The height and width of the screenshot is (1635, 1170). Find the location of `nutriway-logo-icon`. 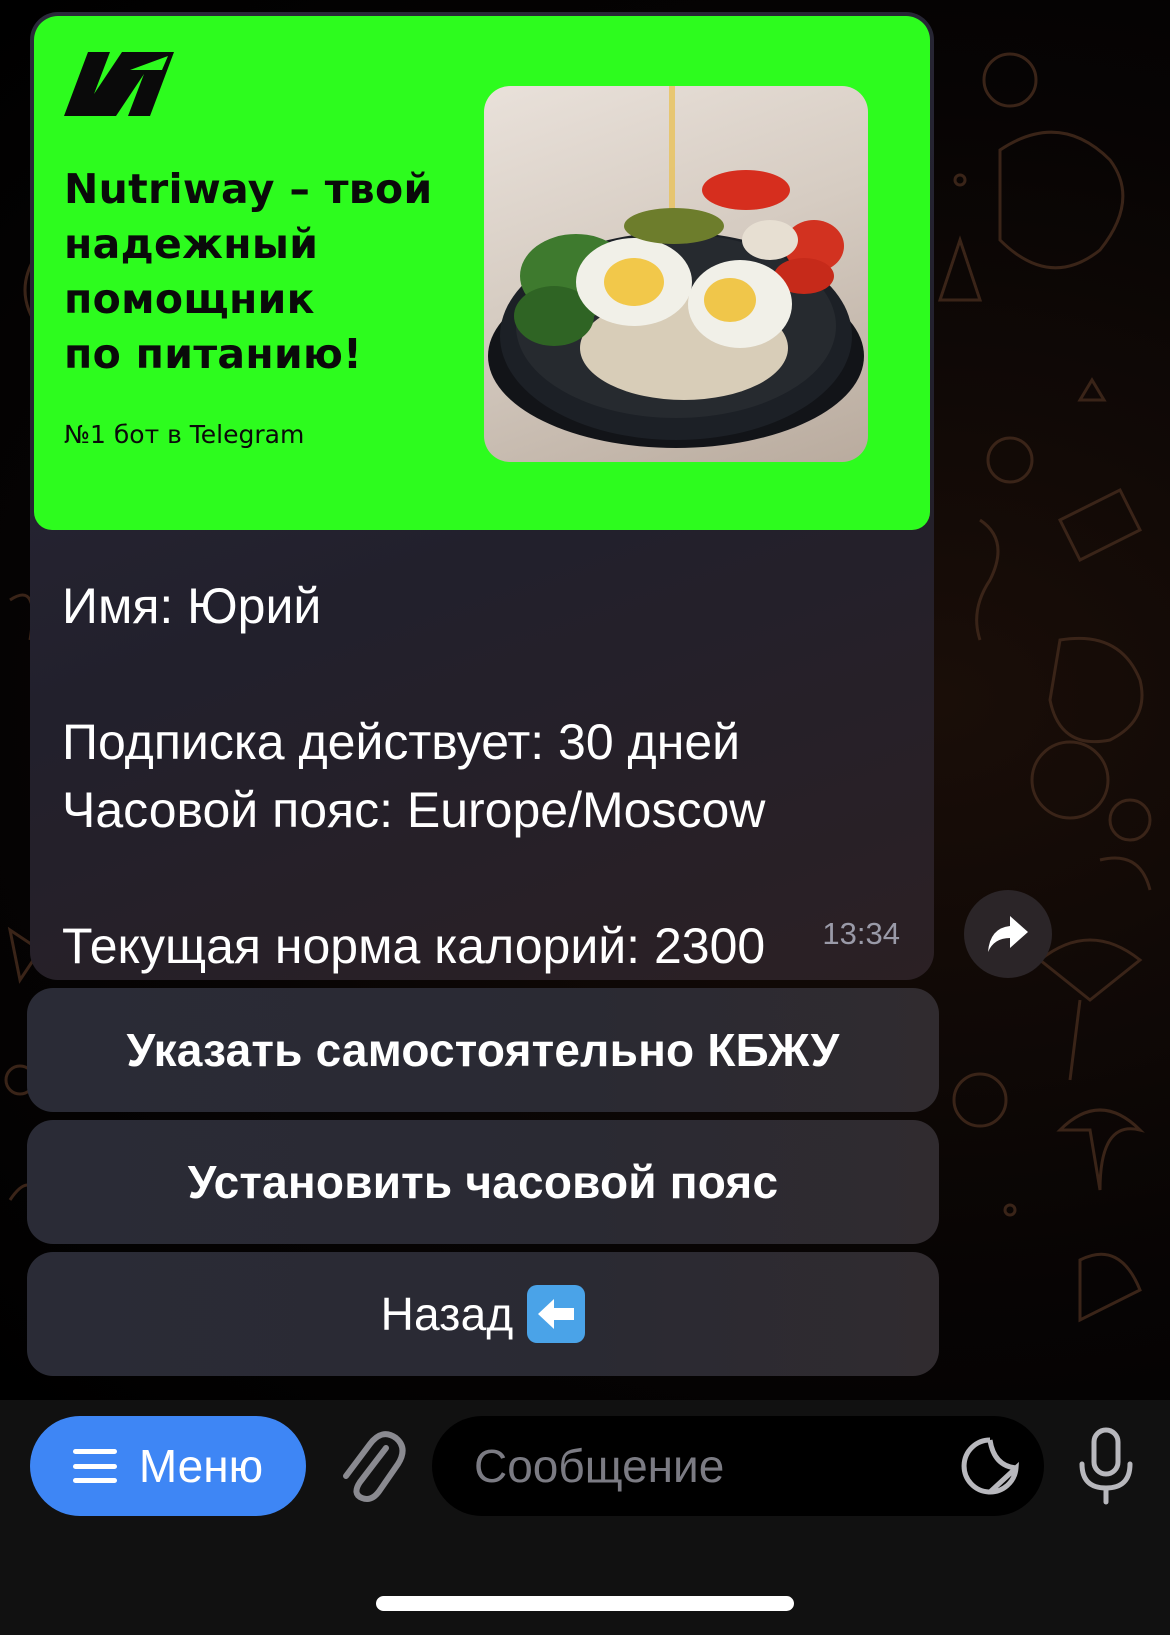

nutriway-logo-icon is located at coordinates (119, 84).